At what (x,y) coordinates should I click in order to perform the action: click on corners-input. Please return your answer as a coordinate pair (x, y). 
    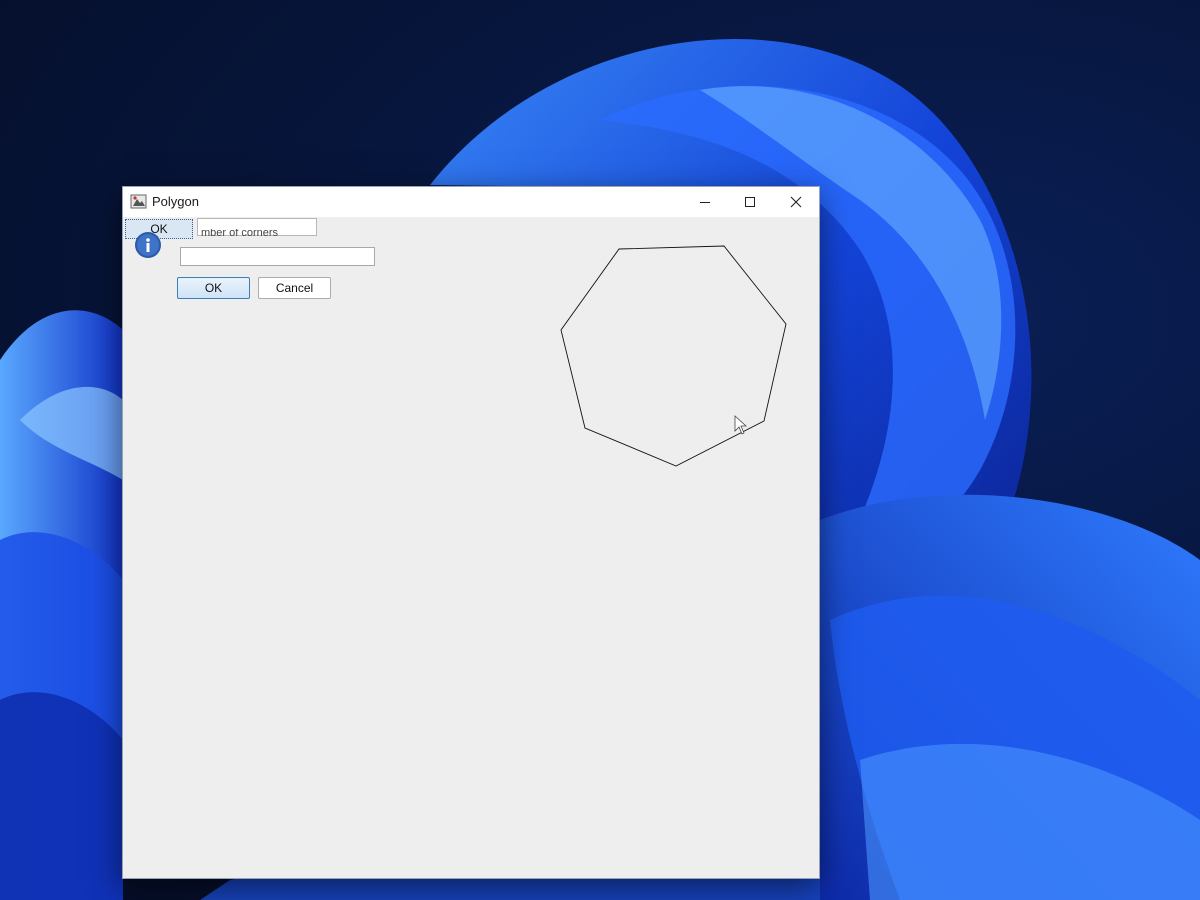
    Looking at the image, I should click on (277, 256).